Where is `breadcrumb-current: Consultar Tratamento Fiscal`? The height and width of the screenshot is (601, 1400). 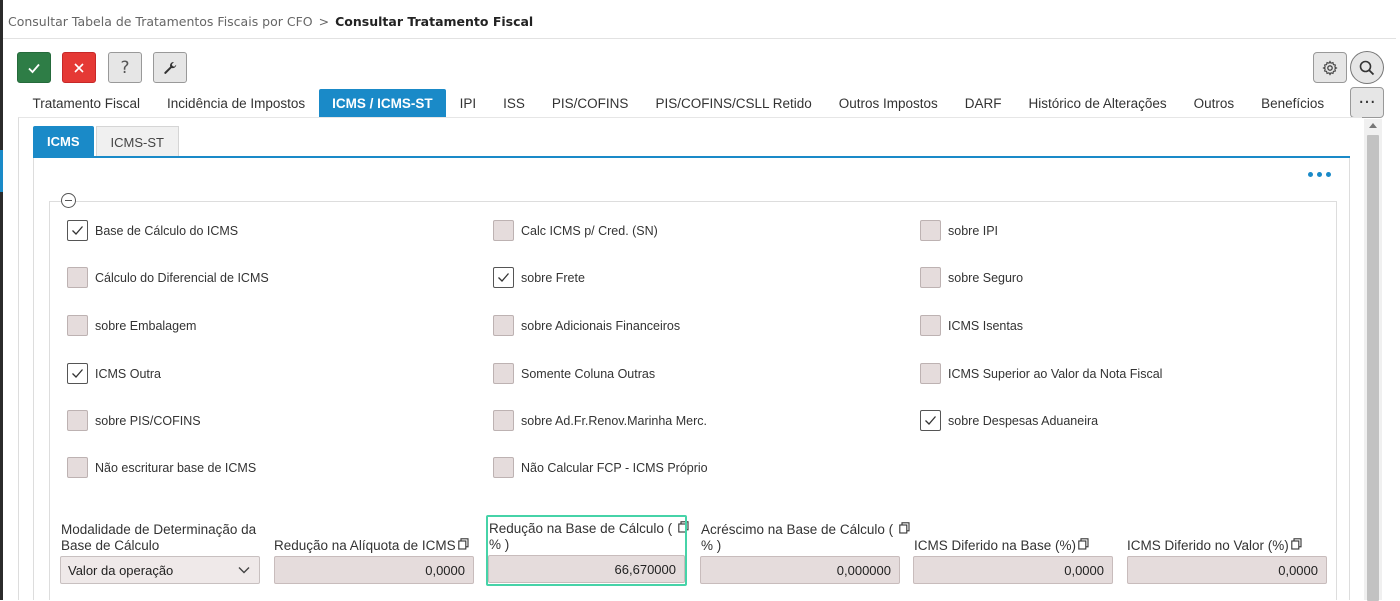
breadcrumb-current: Consultar Tratamento Fiscal is located at coordinates (434, 21).